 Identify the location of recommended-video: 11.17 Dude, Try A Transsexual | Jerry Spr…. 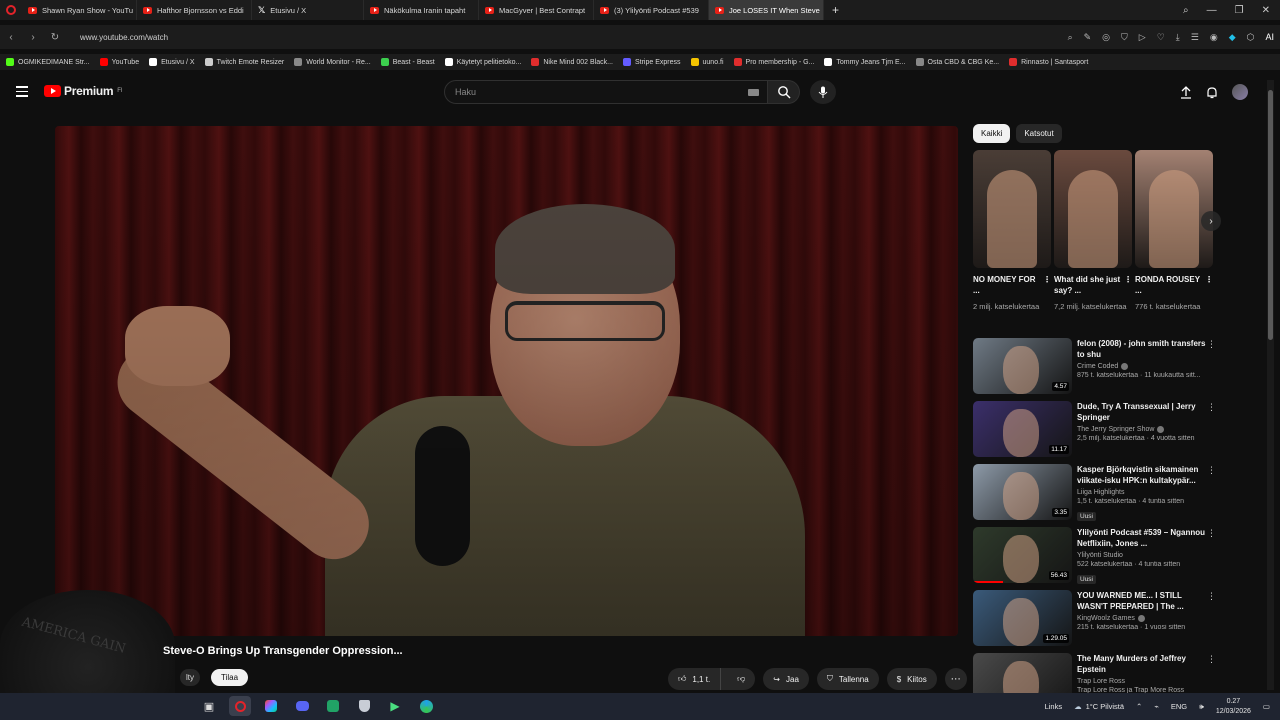
(1095, 432).